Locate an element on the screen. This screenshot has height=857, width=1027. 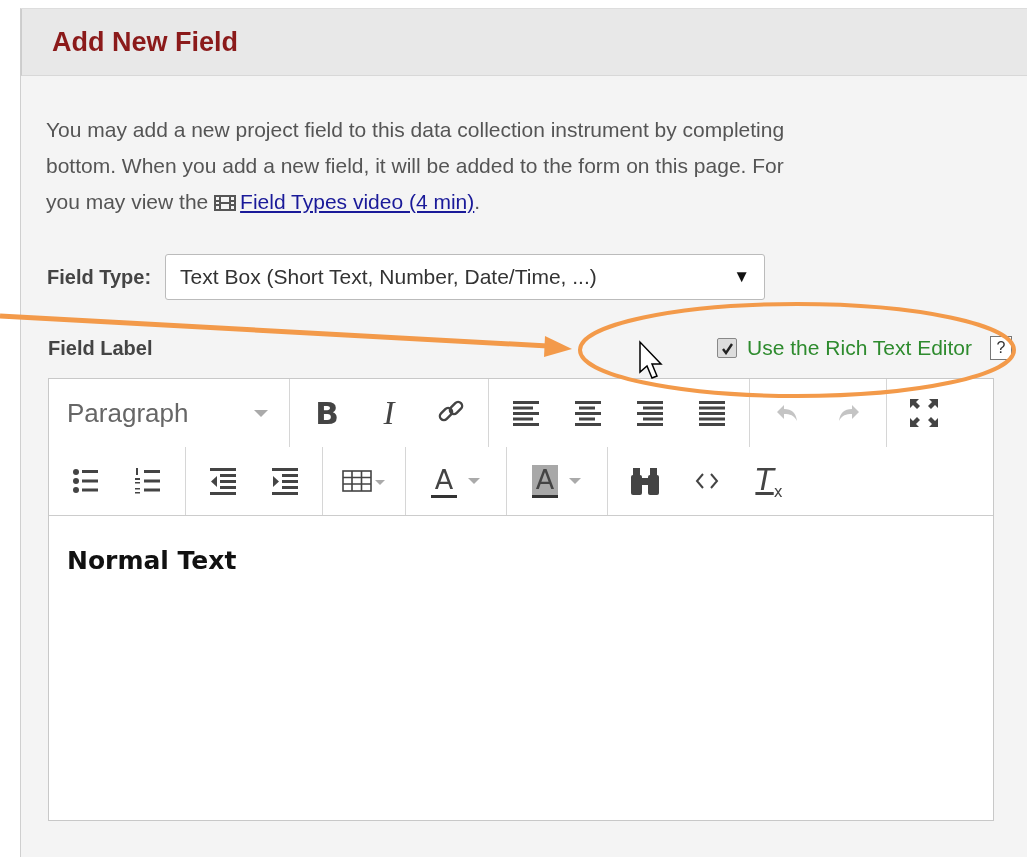
table-icon is located at coordinates (364, 481).